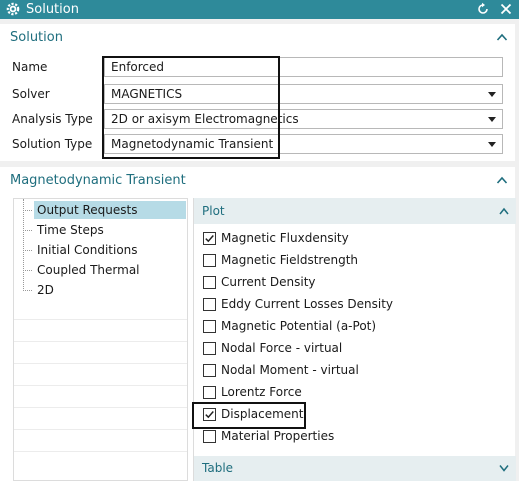  Describe the element at coordinates (278, 436) in the screenshot. I see `checkbox-label: Material Properties` at that location.